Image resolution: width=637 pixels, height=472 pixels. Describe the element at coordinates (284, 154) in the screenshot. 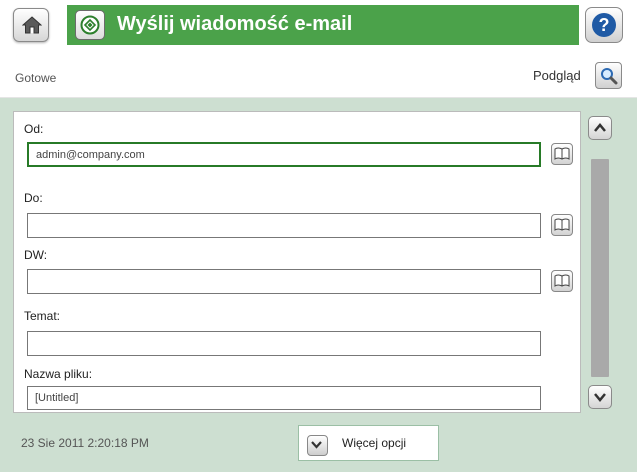

I see `from-field: admin@company.com` at that location.